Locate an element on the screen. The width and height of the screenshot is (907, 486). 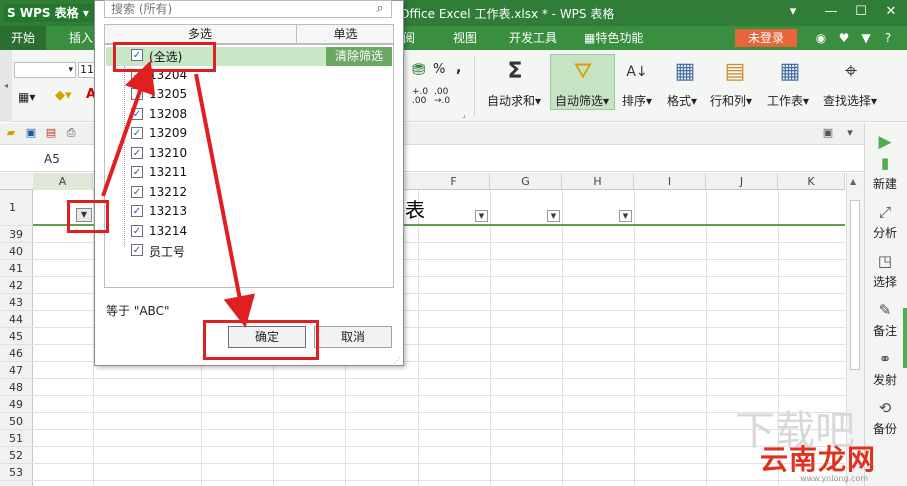
watermark-site-name: 云南龙网 is located at coordinates (818, 459).